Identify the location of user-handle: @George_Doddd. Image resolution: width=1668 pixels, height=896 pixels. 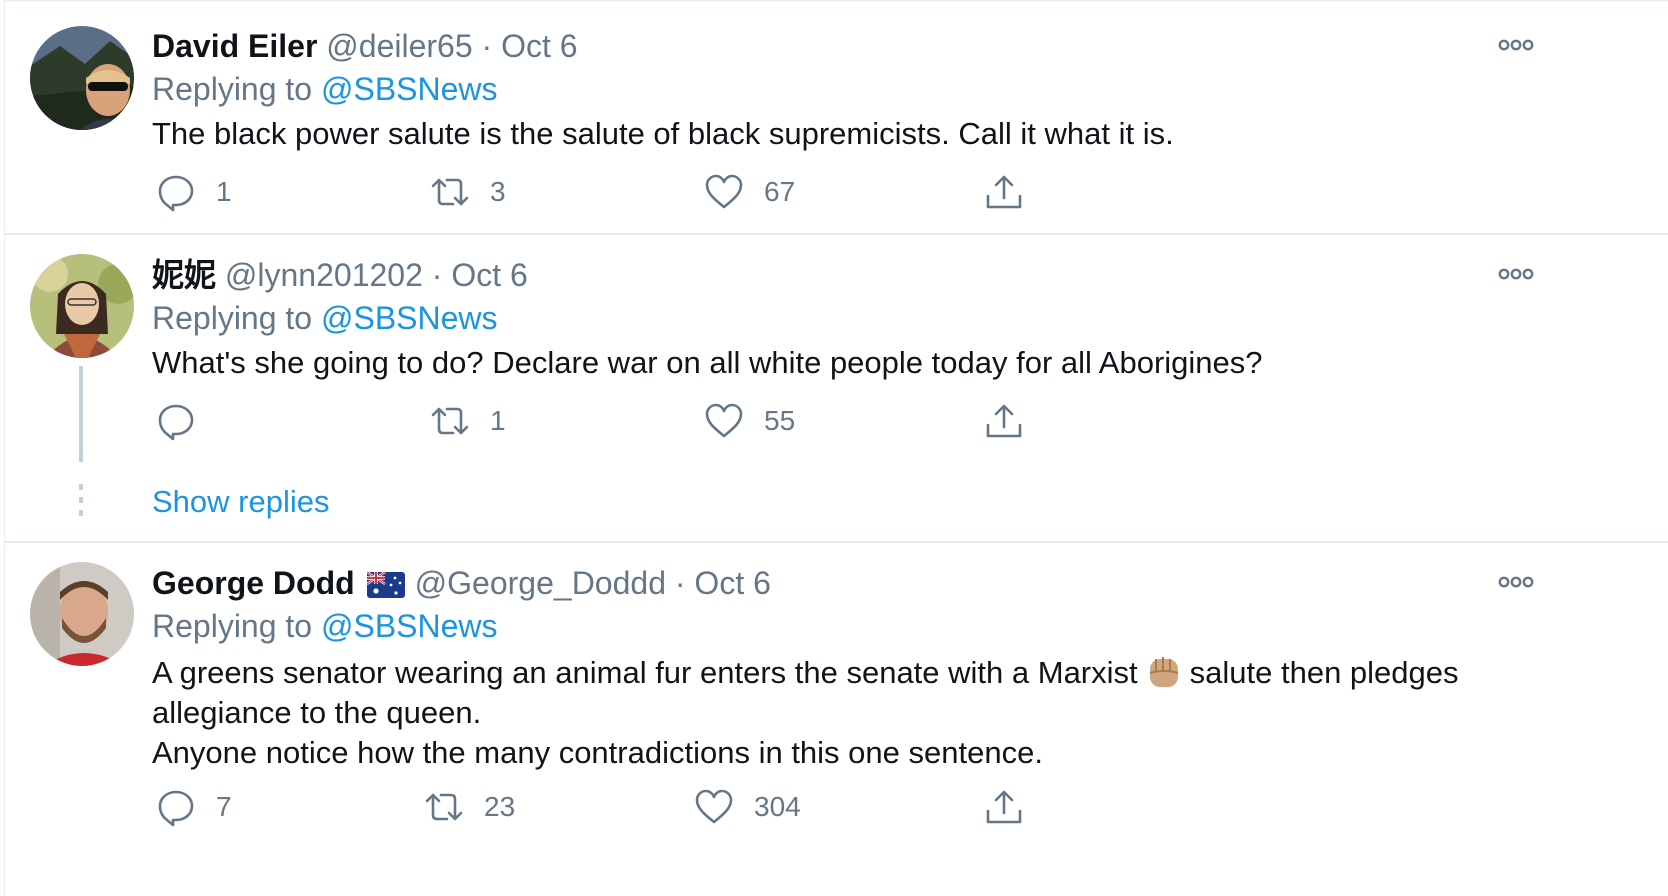
(540, 583).